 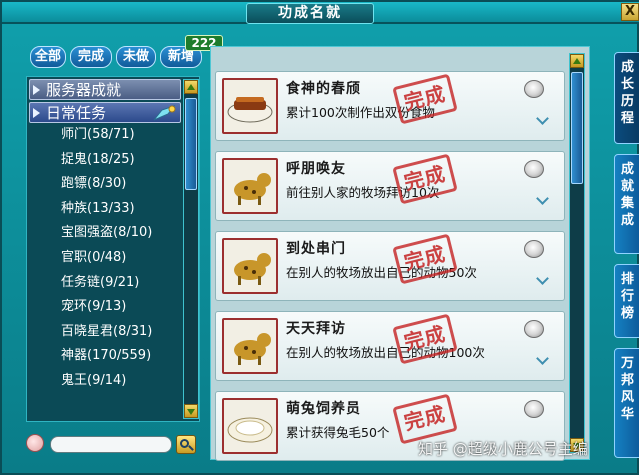 What do you see at coordinates (390, 186) in the screenshot?
I see `achievement-card: 呼朋唤友 前往别人家的牧场拜访10次 完成` at bounding box center [390, 186].